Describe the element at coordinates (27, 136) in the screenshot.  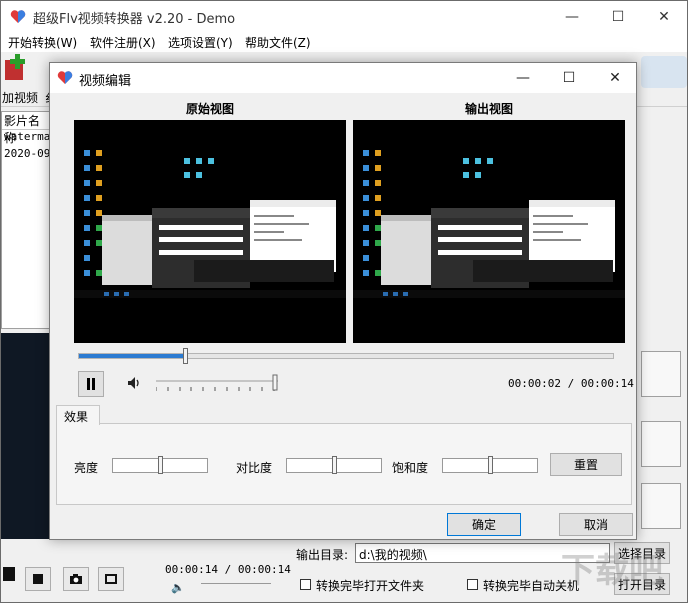
I see `list-item-label: waterma` at that location.